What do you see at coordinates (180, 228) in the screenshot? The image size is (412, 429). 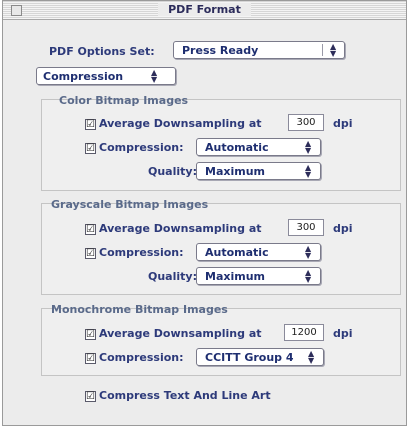 I see `grayscale-downsample-label: Average Downsampling at` at bounding box center [180, 228].